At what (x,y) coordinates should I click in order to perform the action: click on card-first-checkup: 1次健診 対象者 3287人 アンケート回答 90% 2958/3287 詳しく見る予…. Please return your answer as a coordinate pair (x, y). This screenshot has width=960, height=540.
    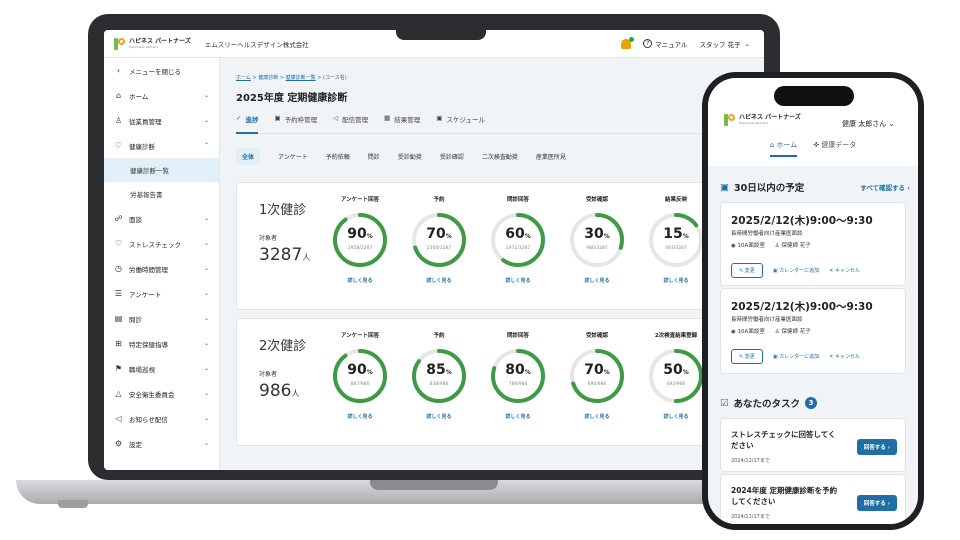
    Looking at the image, I should click on (500, 246).